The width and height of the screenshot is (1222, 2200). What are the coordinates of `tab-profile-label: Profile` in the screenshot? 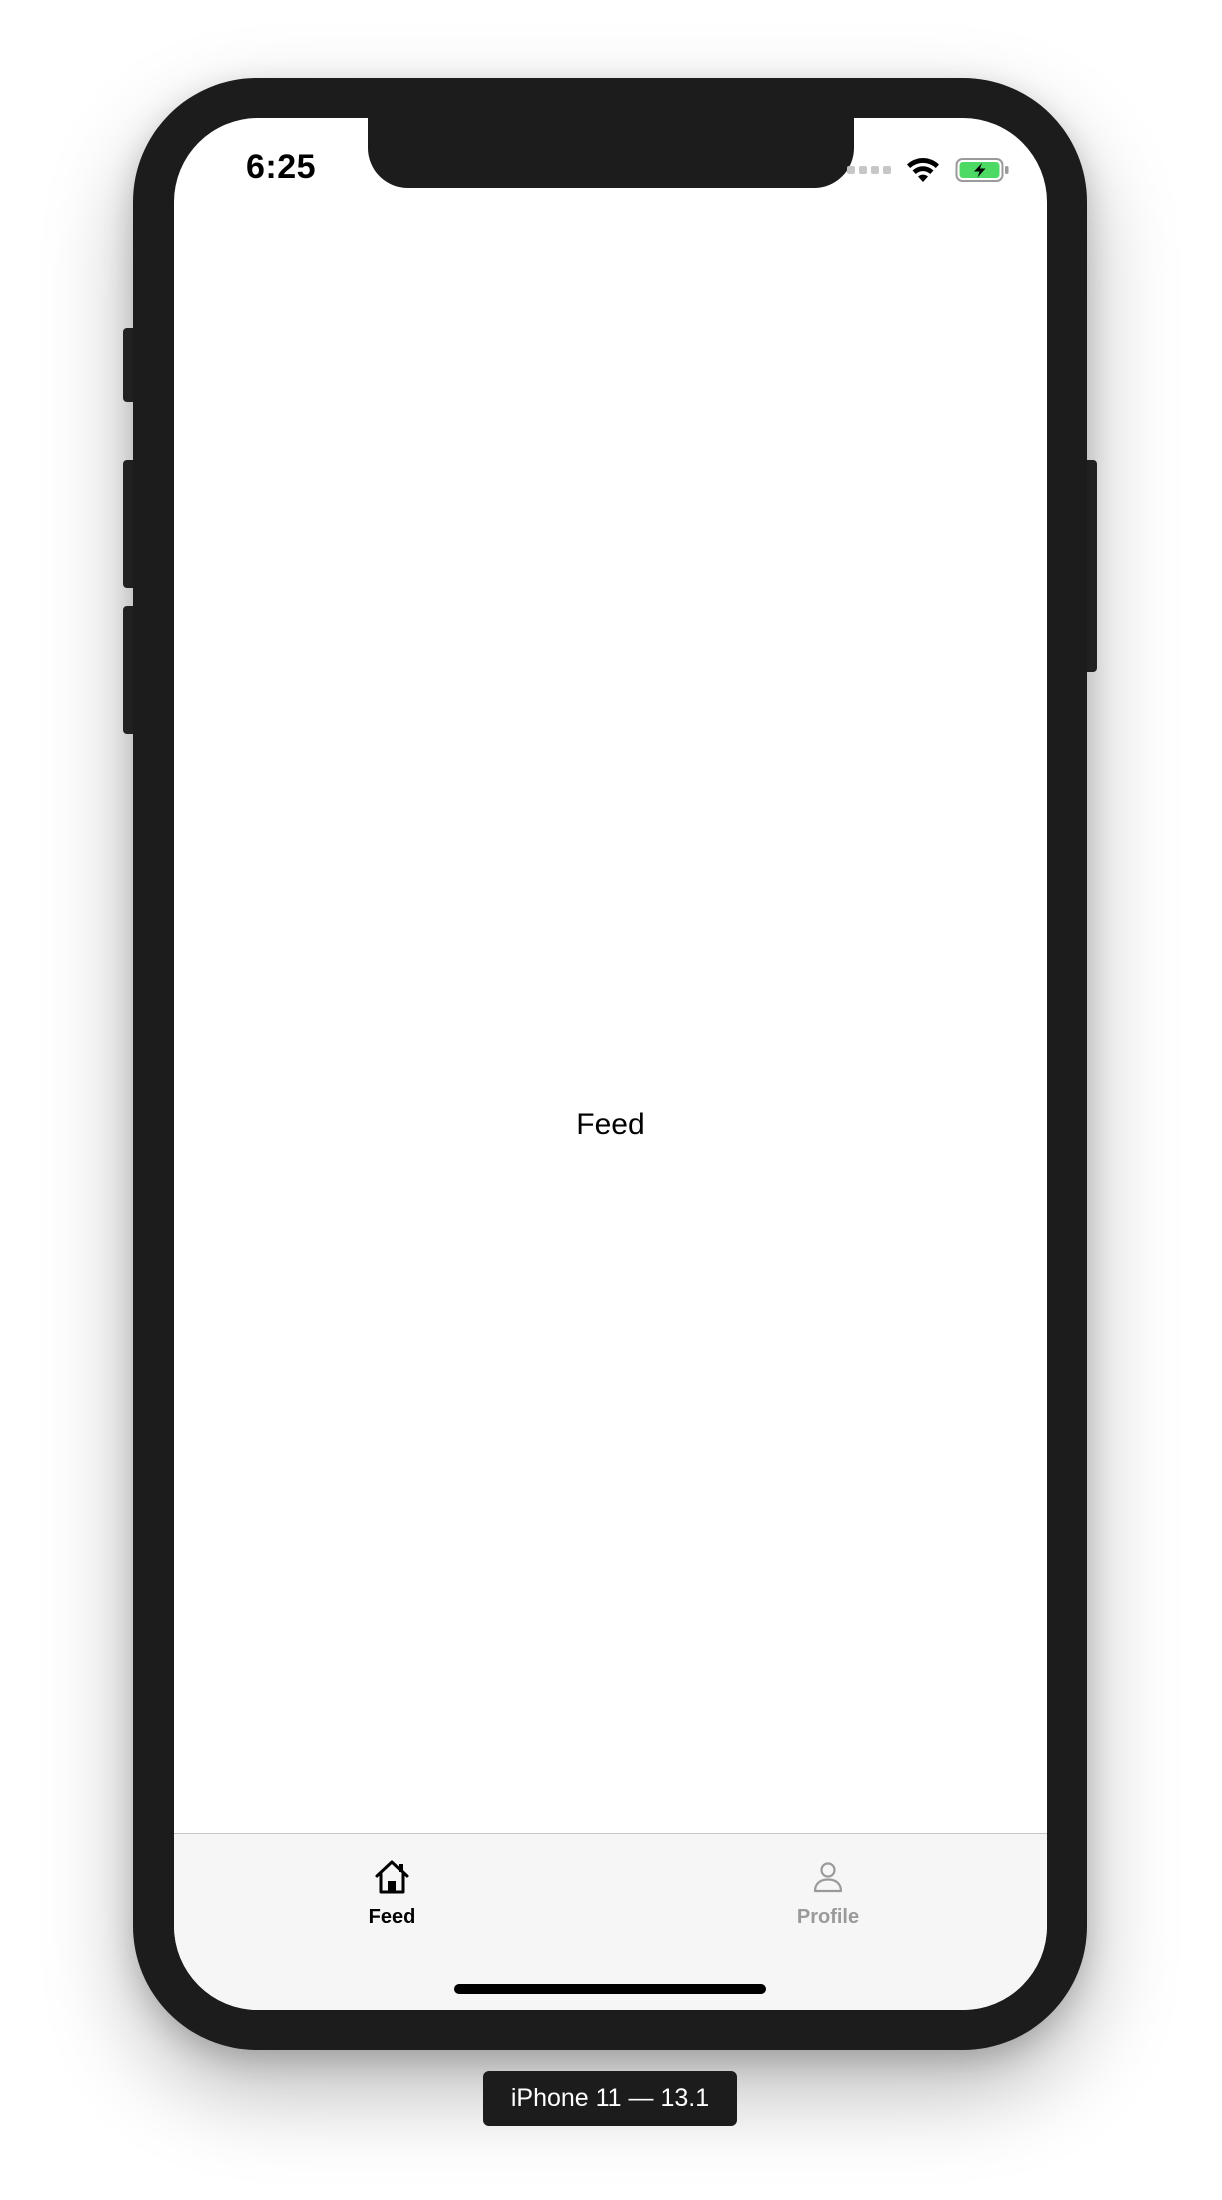 It's located at (828, 1917).